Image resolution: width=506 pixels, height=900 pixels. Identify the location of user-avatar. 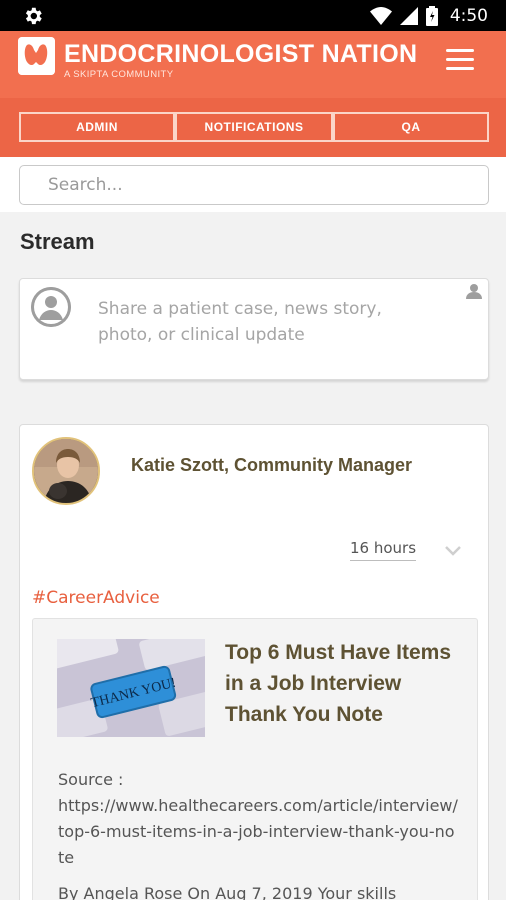
(51, 307).